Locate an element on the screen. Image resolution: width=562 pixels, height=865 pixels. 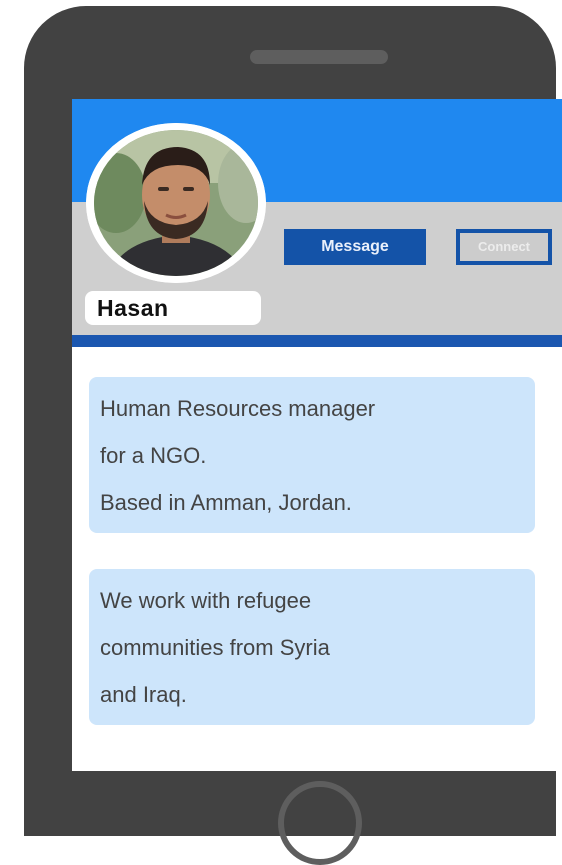
avatar is located at coordinates (176, 203).